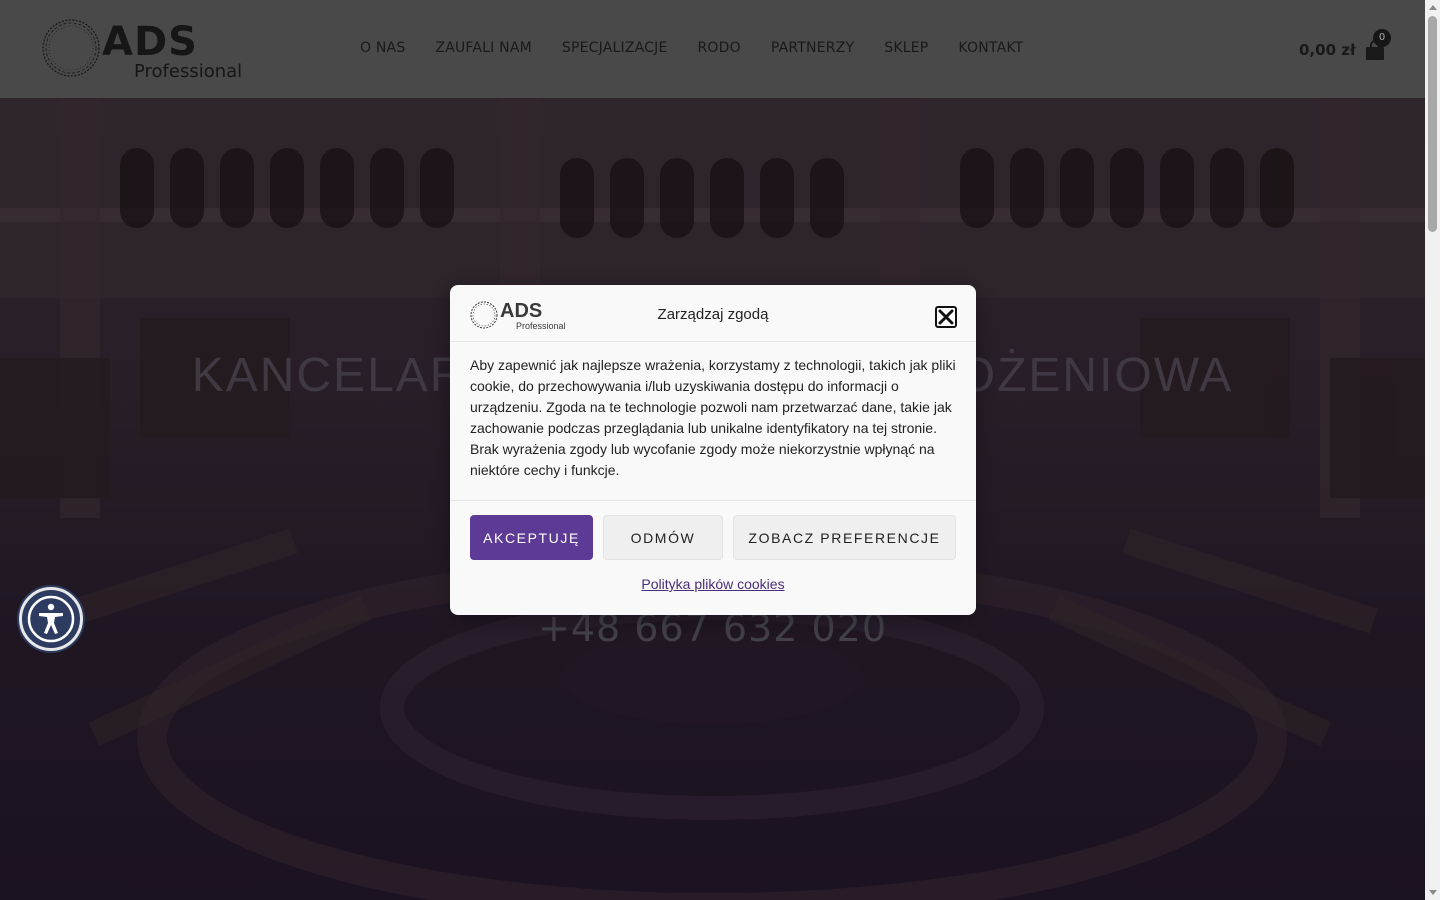  I want to click on accessibility-icon, so click(51, 619).